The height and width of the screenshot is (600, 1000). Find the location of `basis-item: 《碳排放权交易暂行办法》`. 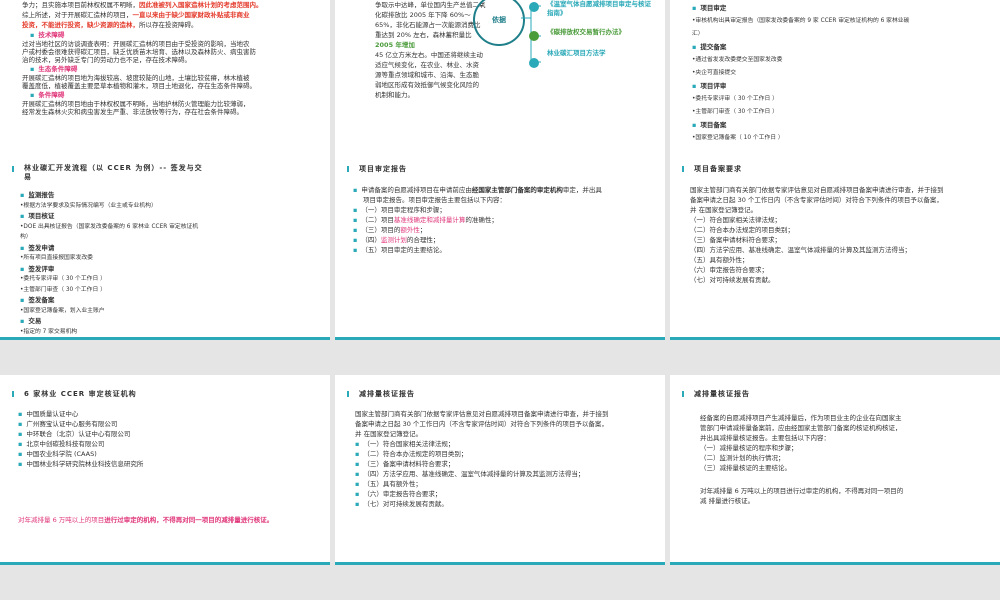

basis-item: 《碳排放权交易暂行办法》 is located at coordinates (586, 32).